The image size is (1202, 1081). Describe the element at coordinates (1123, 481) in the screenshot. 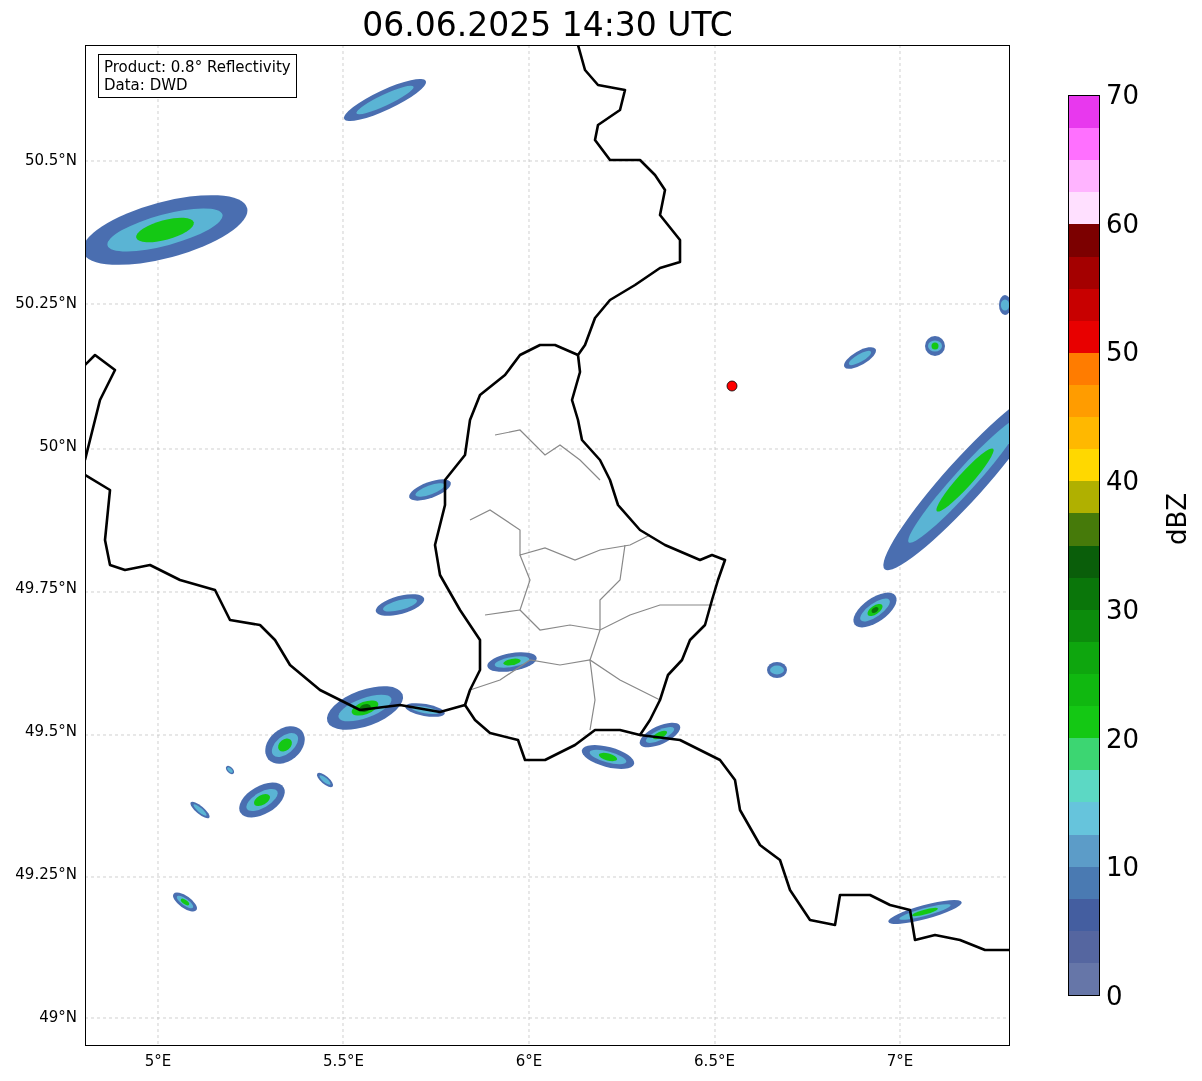

I see `colorbar-tick-label: 40` at that location.